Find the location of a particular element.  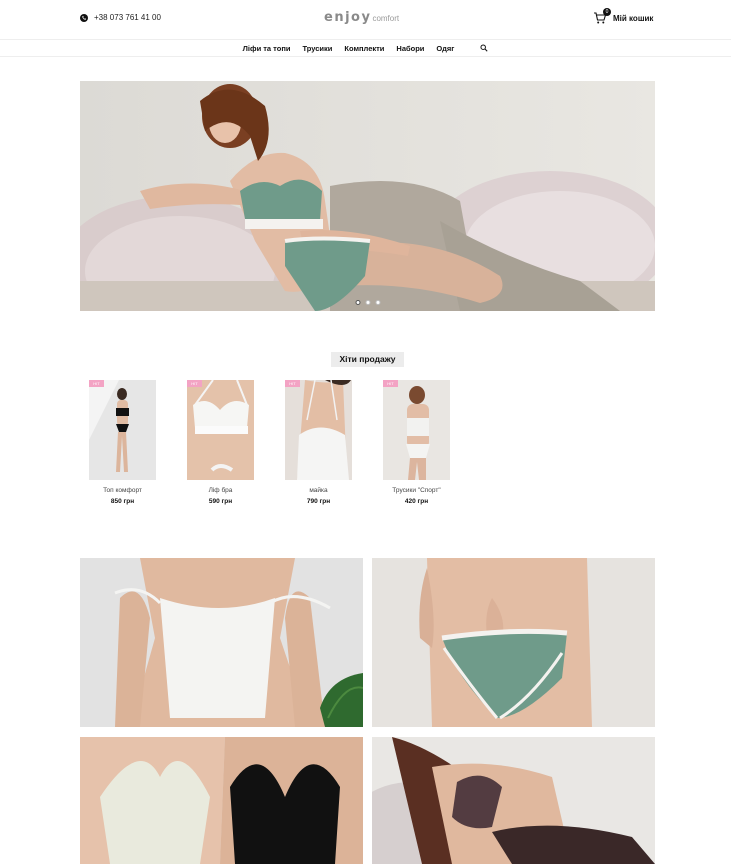

category-tile-sets is located at coordinates (221, 800).